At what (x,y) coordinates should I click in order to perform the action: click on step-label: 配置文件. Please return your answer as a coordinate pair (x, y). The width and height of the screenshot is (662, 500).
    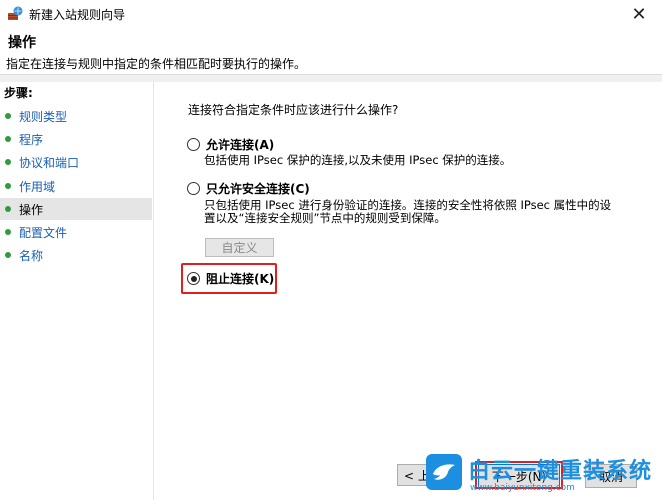
    Looking at the image, I should click on (43, 232).